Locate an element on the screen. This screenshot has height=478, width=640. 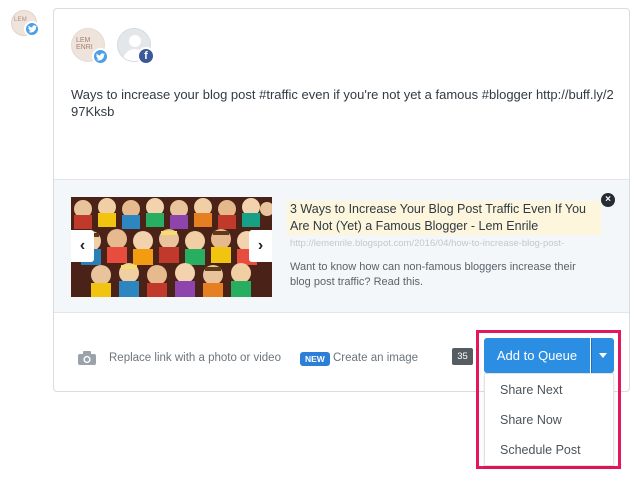
preview-prev-button: ‹ is located at coordinates (82, 246).